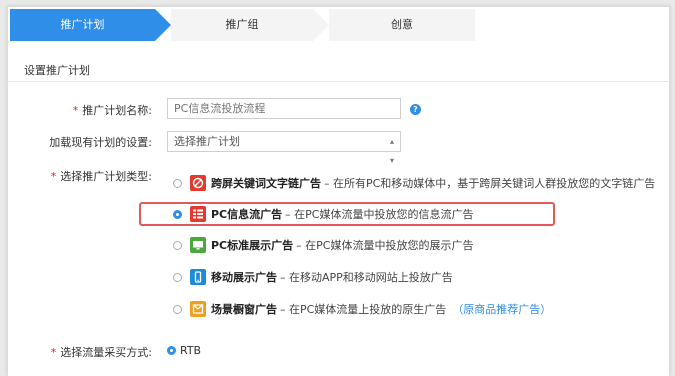 The image size is (675, 376). What do you see at coordinates (323, 245) in the screenshot?
I see `plan-type-option-pc-display: PC标准展示广告 – 在PC媒体流量中投放您的展示广告` at bounding box center [323, 245].